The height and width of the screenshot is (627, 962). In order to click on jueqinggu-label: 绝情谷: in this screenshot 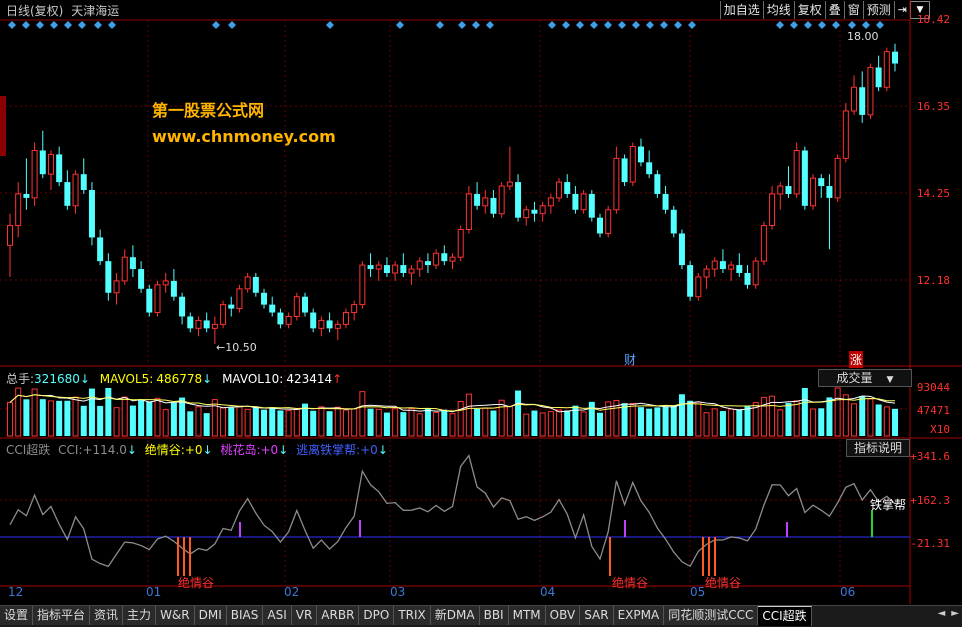, I will do `click(164, 450)`.